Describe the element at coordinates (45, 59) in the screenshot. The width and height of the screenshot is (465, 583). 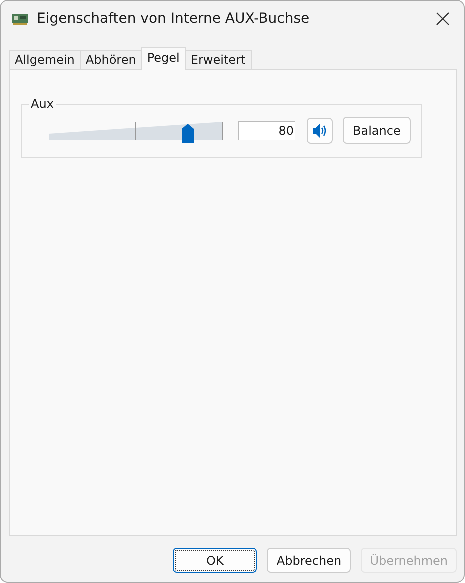
I see `tab: Allgemein` at that location.